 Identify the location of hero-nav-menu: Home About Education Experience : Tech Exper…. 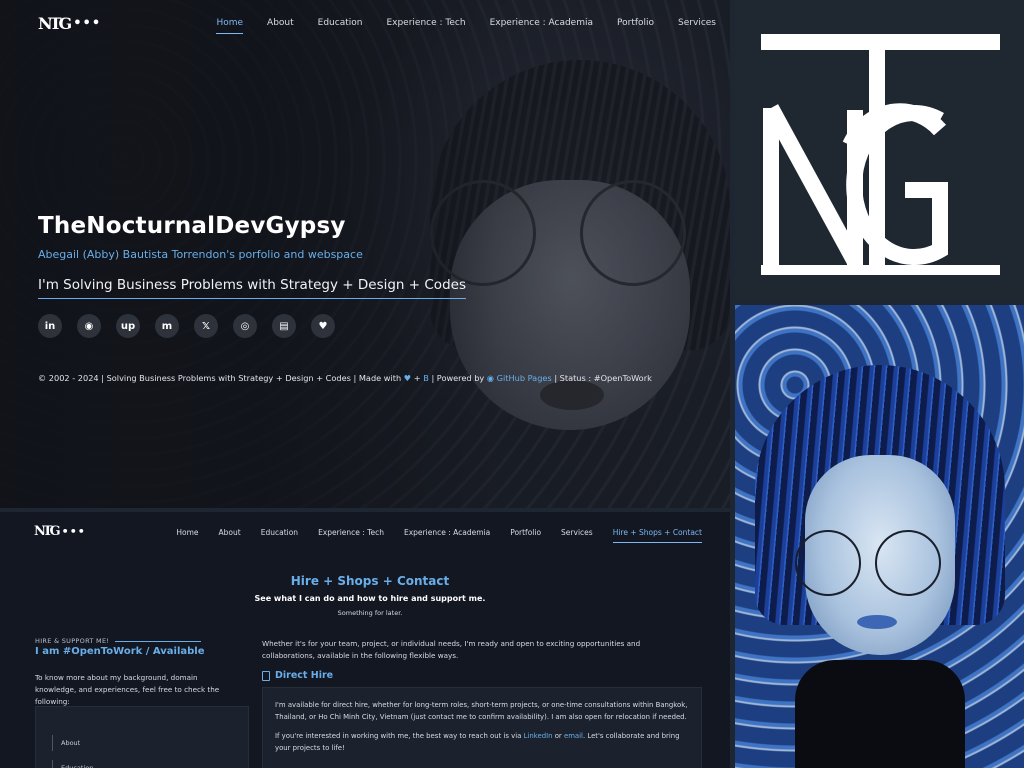
(466, 26).